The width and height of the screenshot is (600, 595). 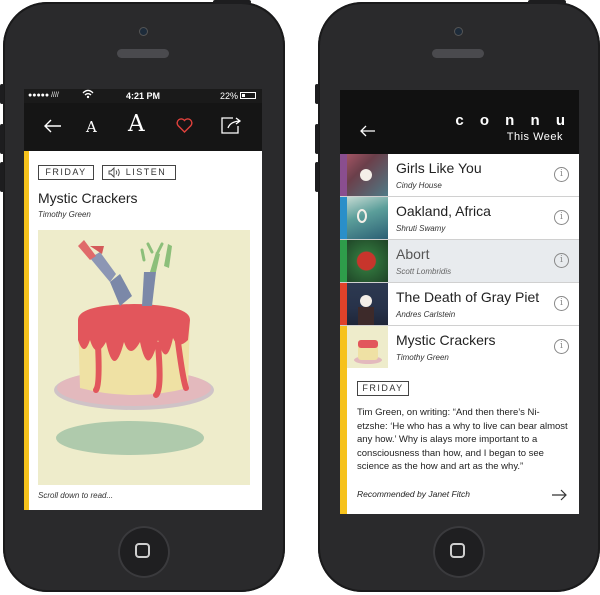 I want to click on story-title: Mystic Crackers, so click(x=446, y=340).